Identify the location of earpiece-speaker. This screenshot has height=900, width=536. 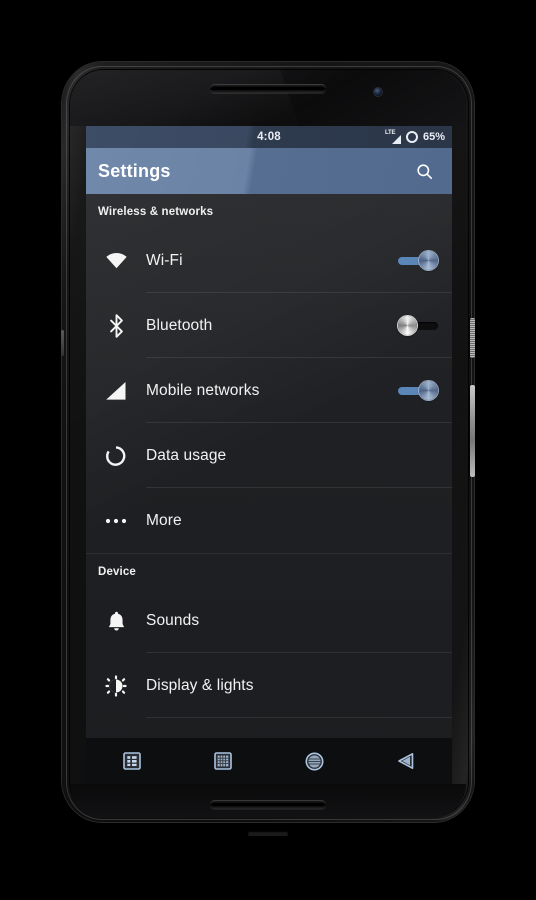
(268, 88).